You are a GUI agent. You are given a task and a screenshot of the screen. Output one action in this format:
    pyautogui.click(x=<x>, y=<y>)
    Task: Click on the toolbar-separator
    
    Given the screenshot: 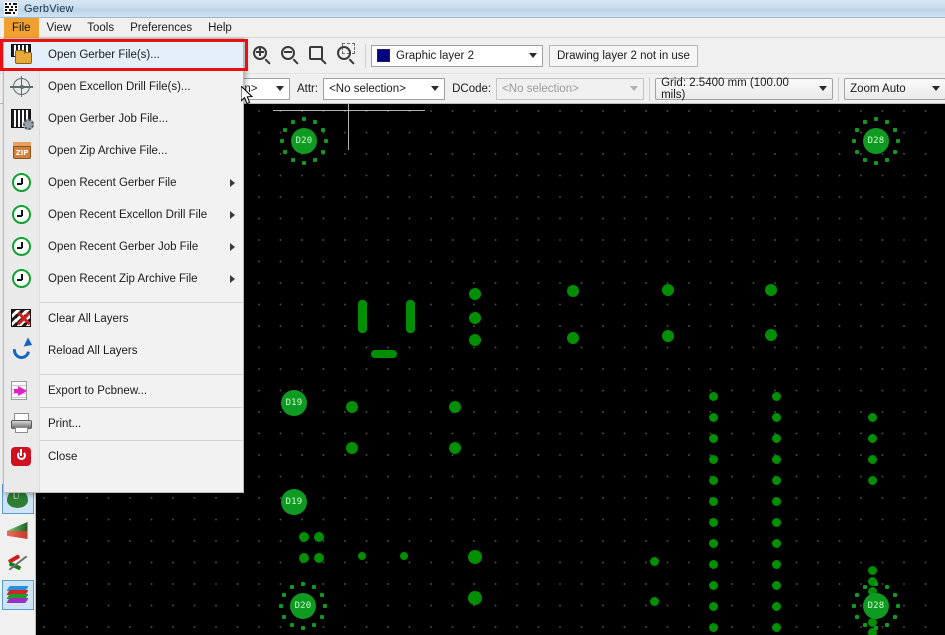 What is the action you would take?
    pyautogui.click(x=839, y=88)
    